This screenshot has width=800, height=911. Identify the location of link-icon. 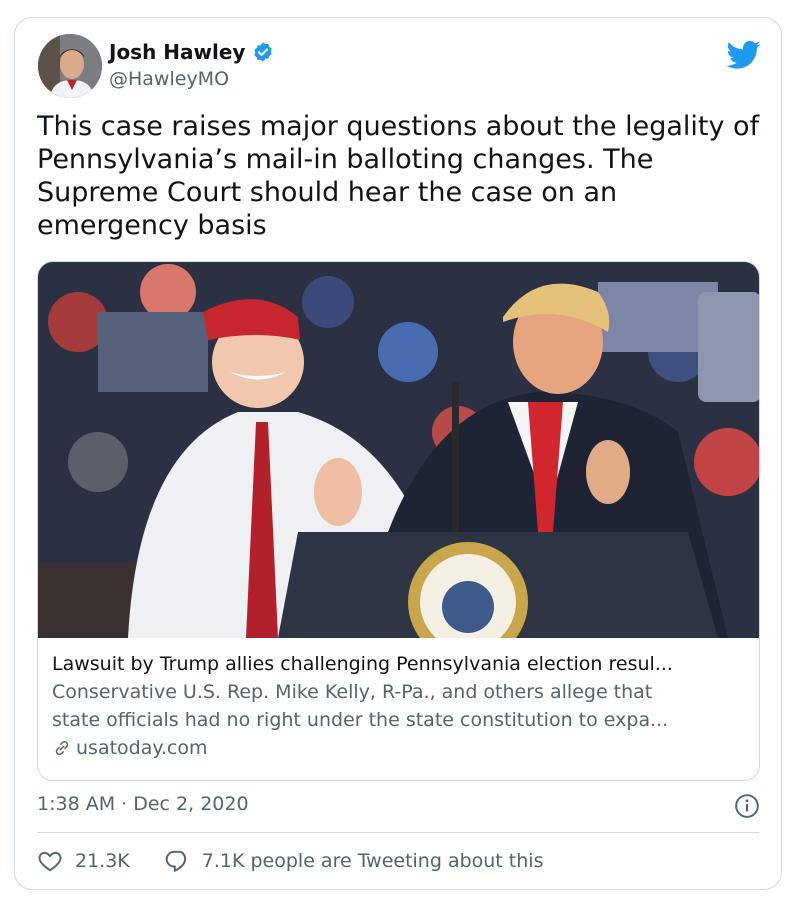
(62, 748).